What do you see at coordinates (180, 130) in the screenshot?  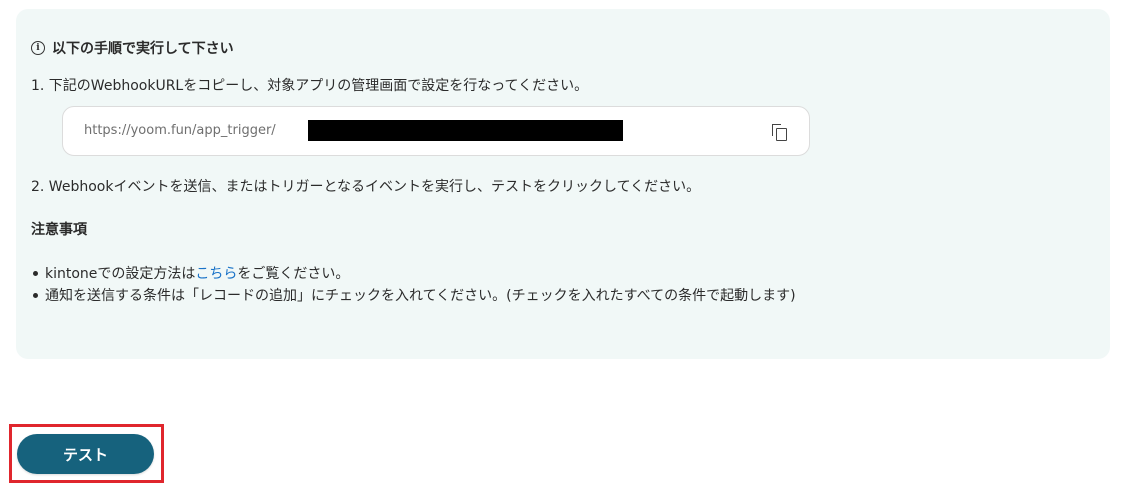 I see `webhook-url-text: https://yoom.fun/app_trigger/` at bounding box center [180, 130].